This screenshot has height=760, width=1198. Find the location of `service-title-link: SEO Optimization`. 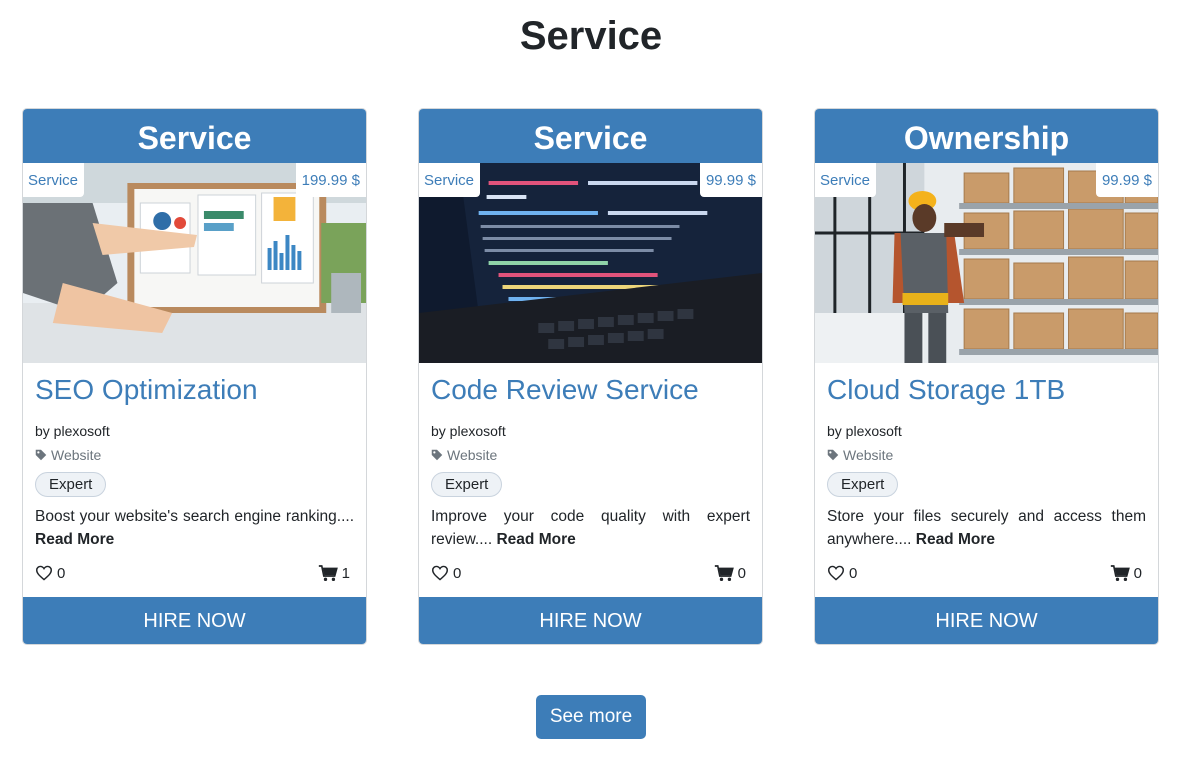

service-title-link: SEO Optimization is located at coordinates (194, 390).